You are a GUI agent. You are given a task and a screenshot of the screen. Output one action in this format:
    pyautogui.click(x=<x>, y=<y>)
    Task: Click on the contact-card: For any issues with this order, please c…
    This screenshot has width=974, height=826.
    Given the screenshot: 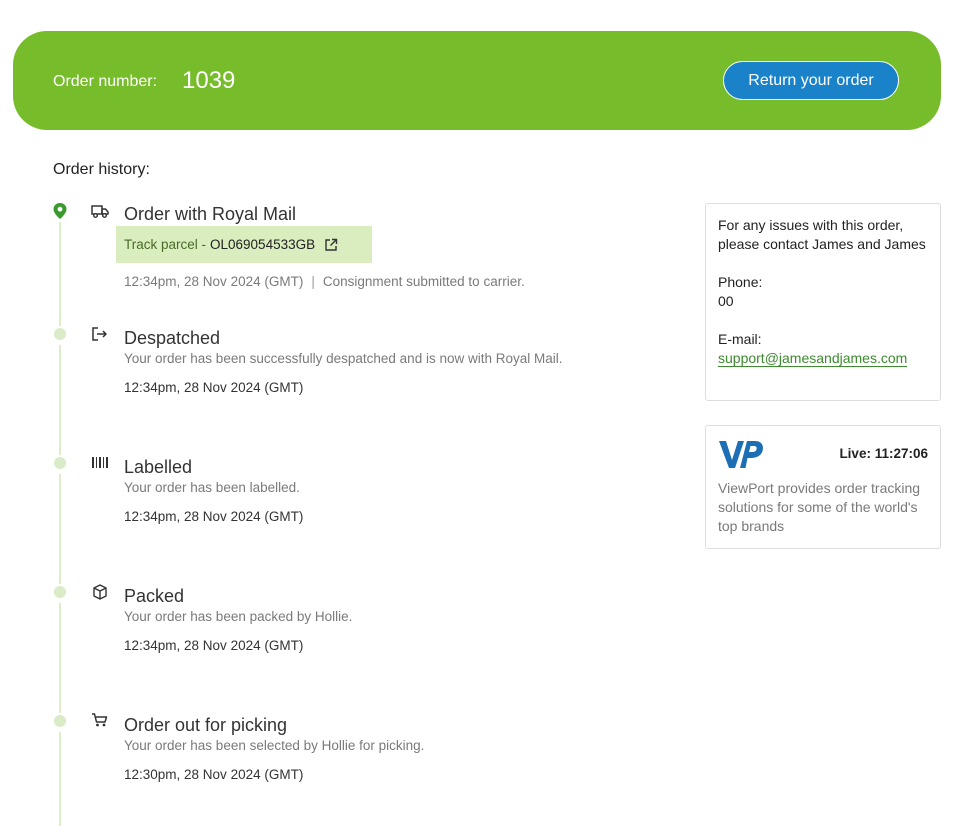 What is the action you would take?
    pyautogui.click(x=823, y=302)
    